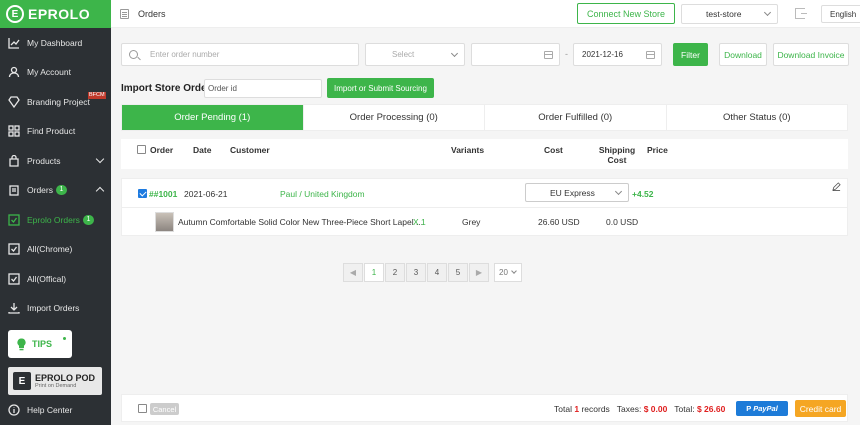 The height and width of the screenshot is (425, 860). What do you see at coordinates (801, 13) in the screenshot?
I see `logout-icon` at bounding box center [801, 13].